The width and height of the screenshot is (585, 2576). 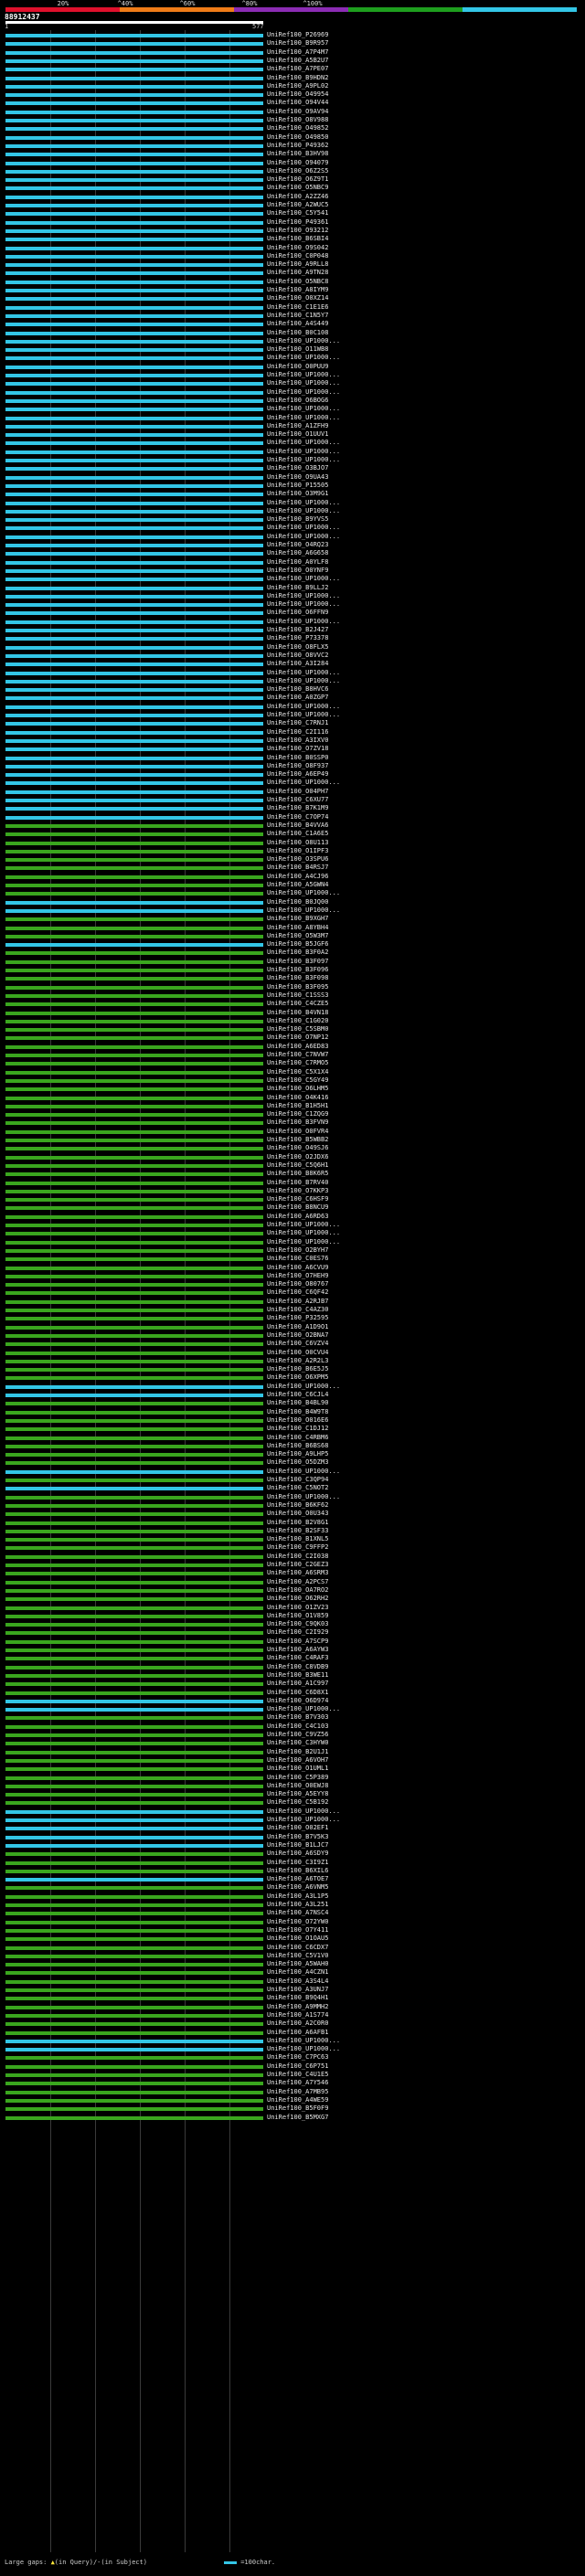 I want to click on hit-id-link: UniRef100_C4C103, so click(x=298, y=1727).